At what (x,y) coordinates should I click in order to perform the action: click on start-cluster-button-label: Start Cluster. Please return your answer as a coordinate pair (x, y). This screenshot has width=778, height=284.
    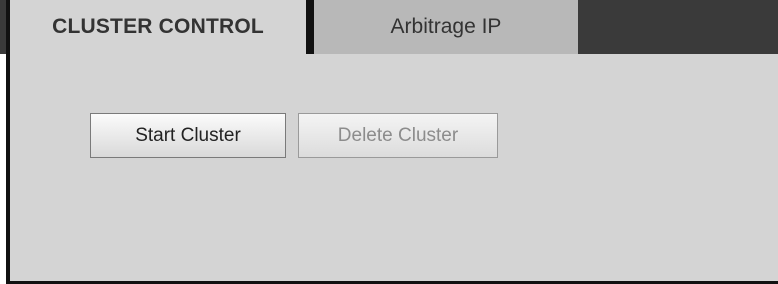
    Looking at the image, I should click on (188, 135).